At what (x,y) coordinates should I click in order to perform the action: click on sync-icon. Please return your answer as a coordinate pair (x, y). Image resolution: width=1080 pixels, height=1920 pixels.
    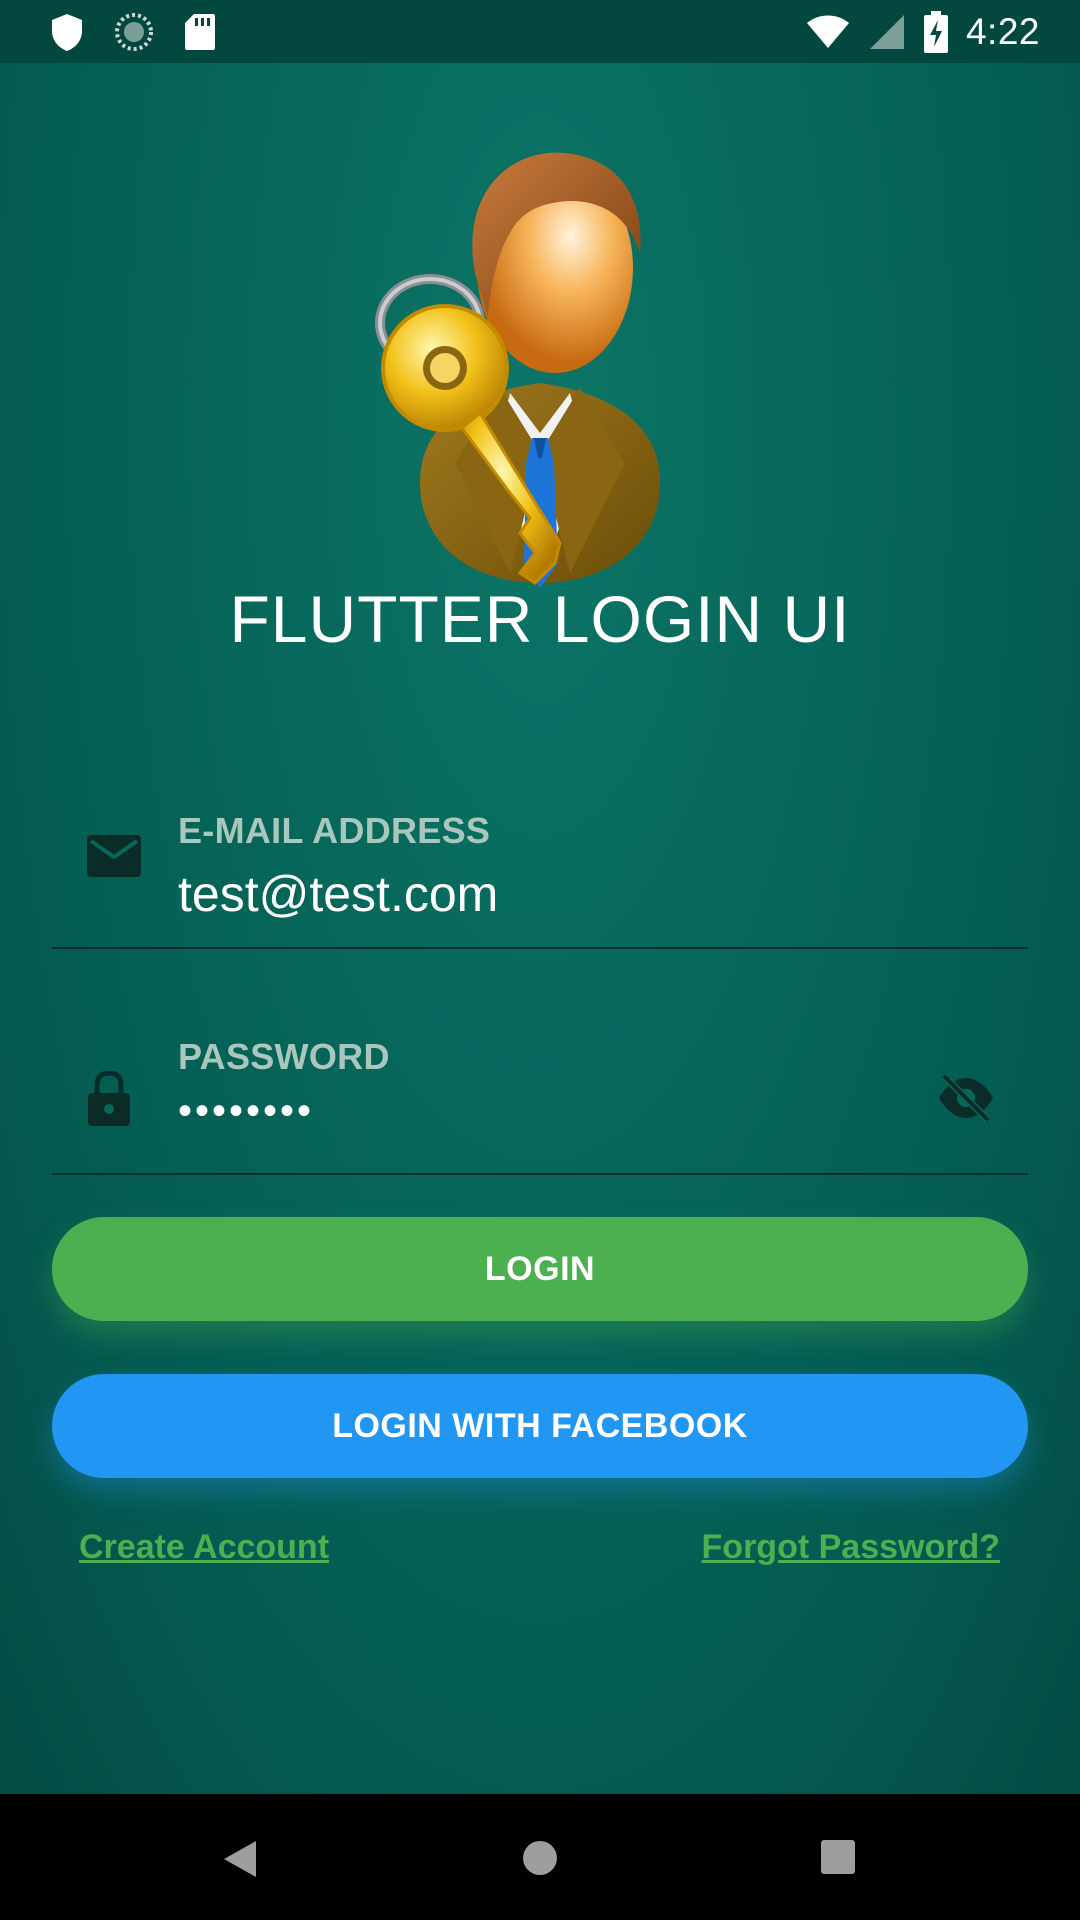
    Looking at the image, I should click on (134, 31).